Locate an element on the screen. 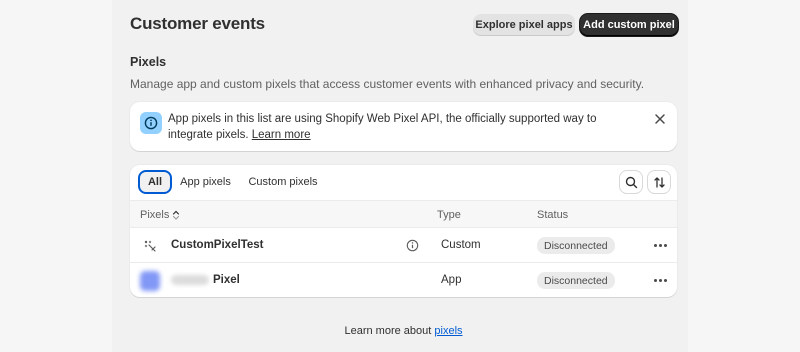 The image size is (800, 352). sort-direction-icon is located at coordinates (176, 215).